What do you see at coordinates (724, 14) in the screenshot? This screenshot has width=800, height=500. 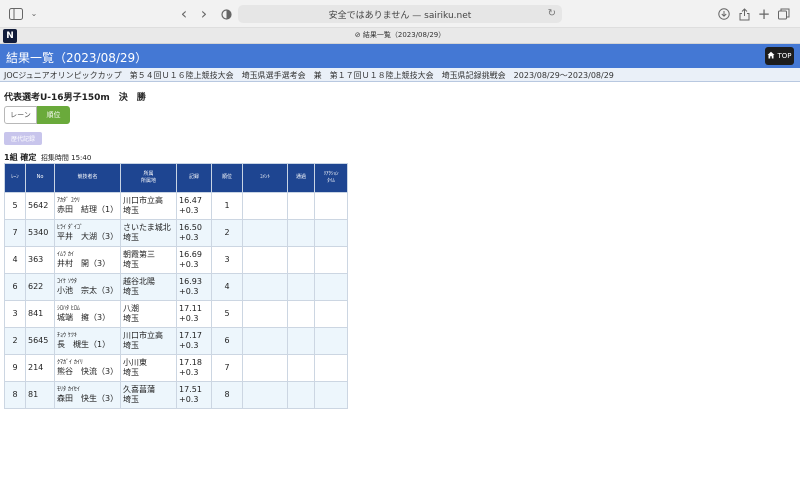 I see `download-icon` at bounding box center [724, 14].